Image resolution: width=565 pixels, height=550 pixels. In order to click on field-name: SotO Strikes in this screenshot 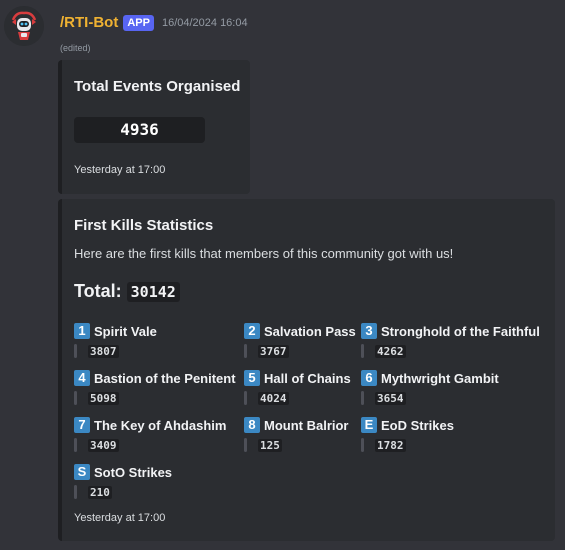, I will do `click(133, 472)`.